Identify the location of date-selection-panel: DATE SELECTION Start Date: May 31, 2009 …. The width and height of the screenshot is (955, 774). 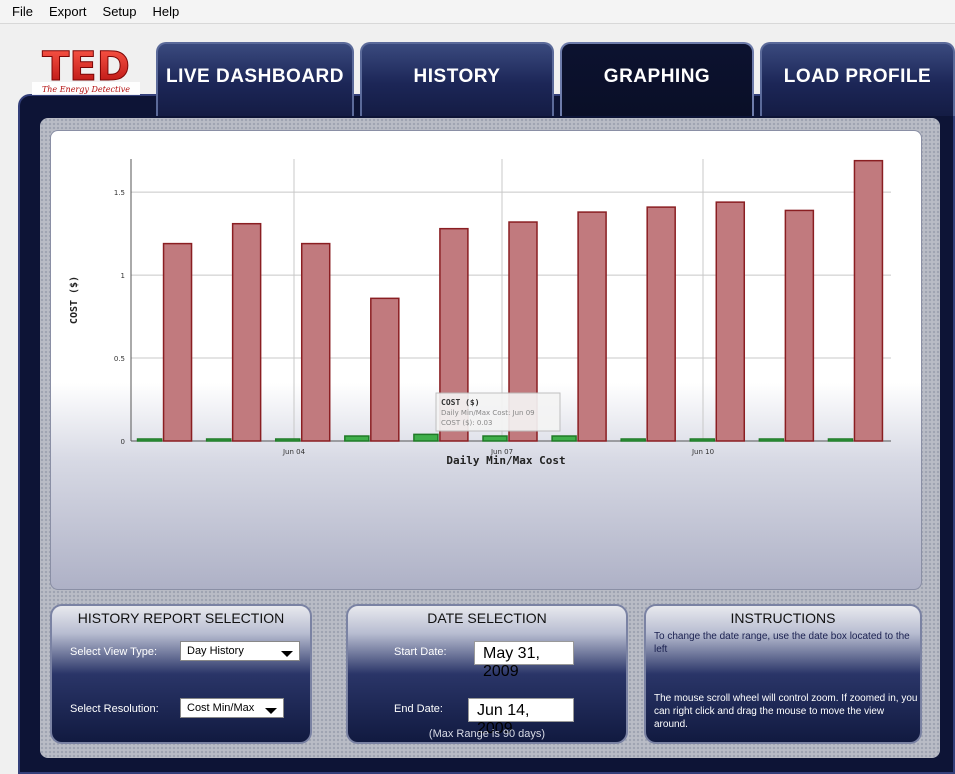
(487, 674).